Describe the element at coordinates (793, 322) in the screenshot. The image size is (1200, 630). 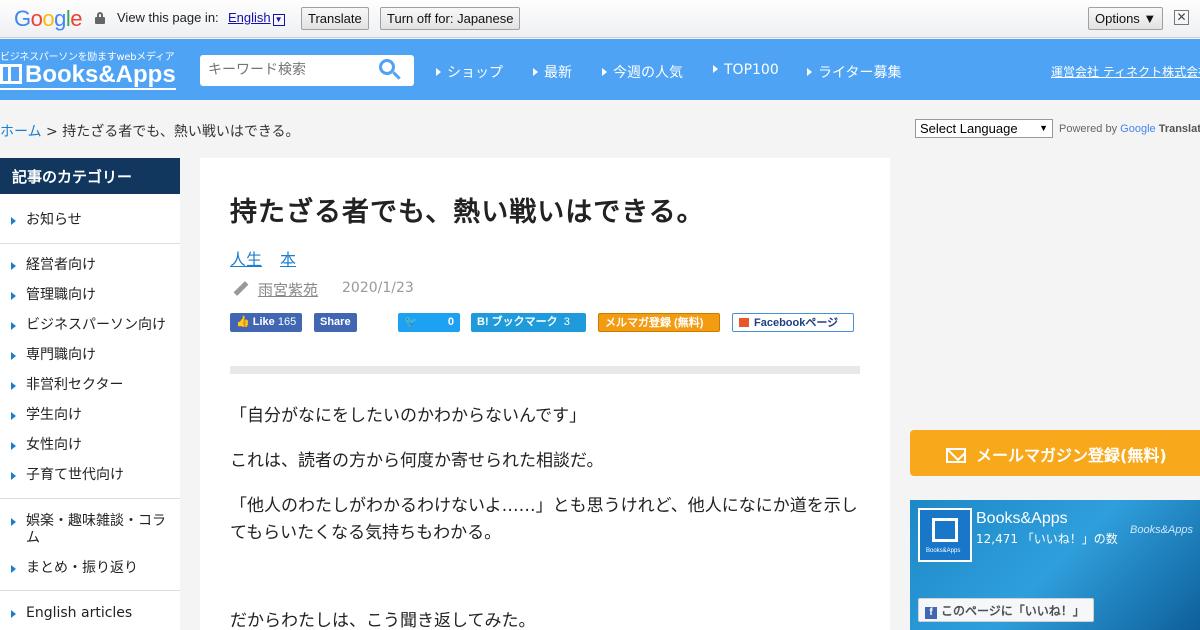
I see `facebook-page-button: Facebookページ` at that location.